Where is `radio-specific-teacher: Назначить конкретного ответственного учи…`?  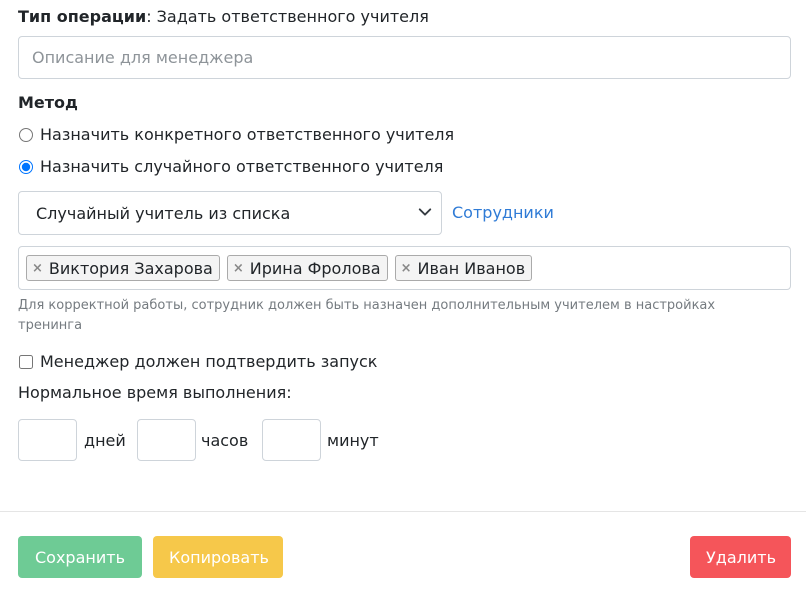 radio-specific-teacher: Назначить конкретного ответственного учи… is located at coordinates (236, 134).